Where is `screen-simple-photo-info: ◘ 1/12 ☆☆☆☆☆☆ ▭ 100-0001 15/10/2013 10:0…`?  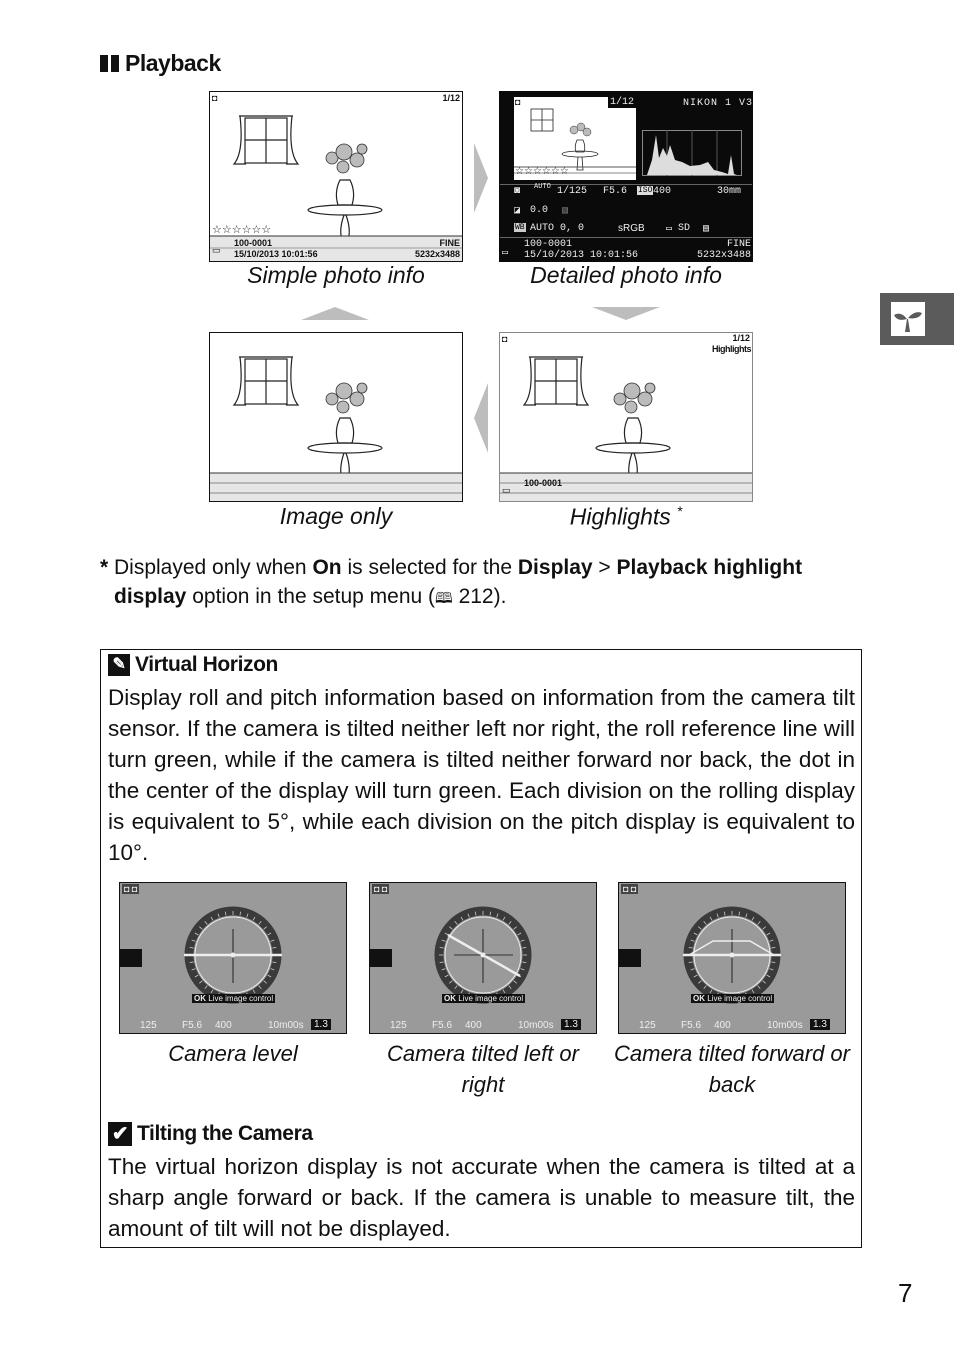 screen-simple-photo-info: ◘ 1/12 ☆☆☆☆☆☆ ▭ 100-0001 15/10/2013 10:0… is located at coordinates (336, 176).